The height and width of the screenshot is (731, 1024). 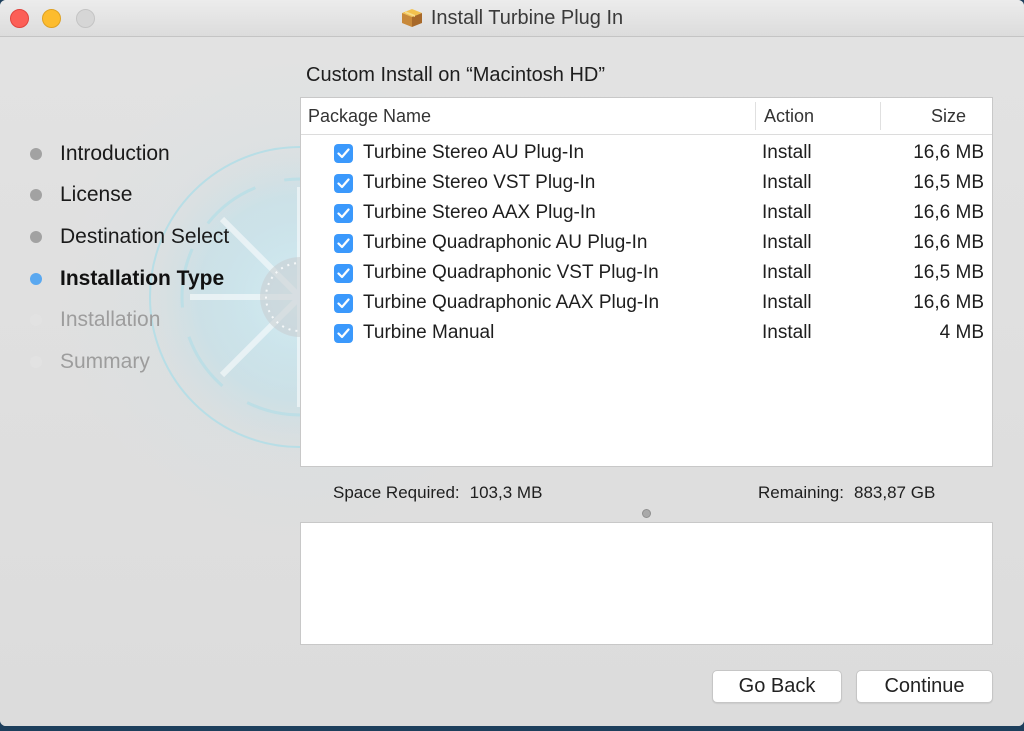 What do you see at coordinates (110, 320) in the screenshot?
I see `step-label: Installation` at bounding box center [110, 320].